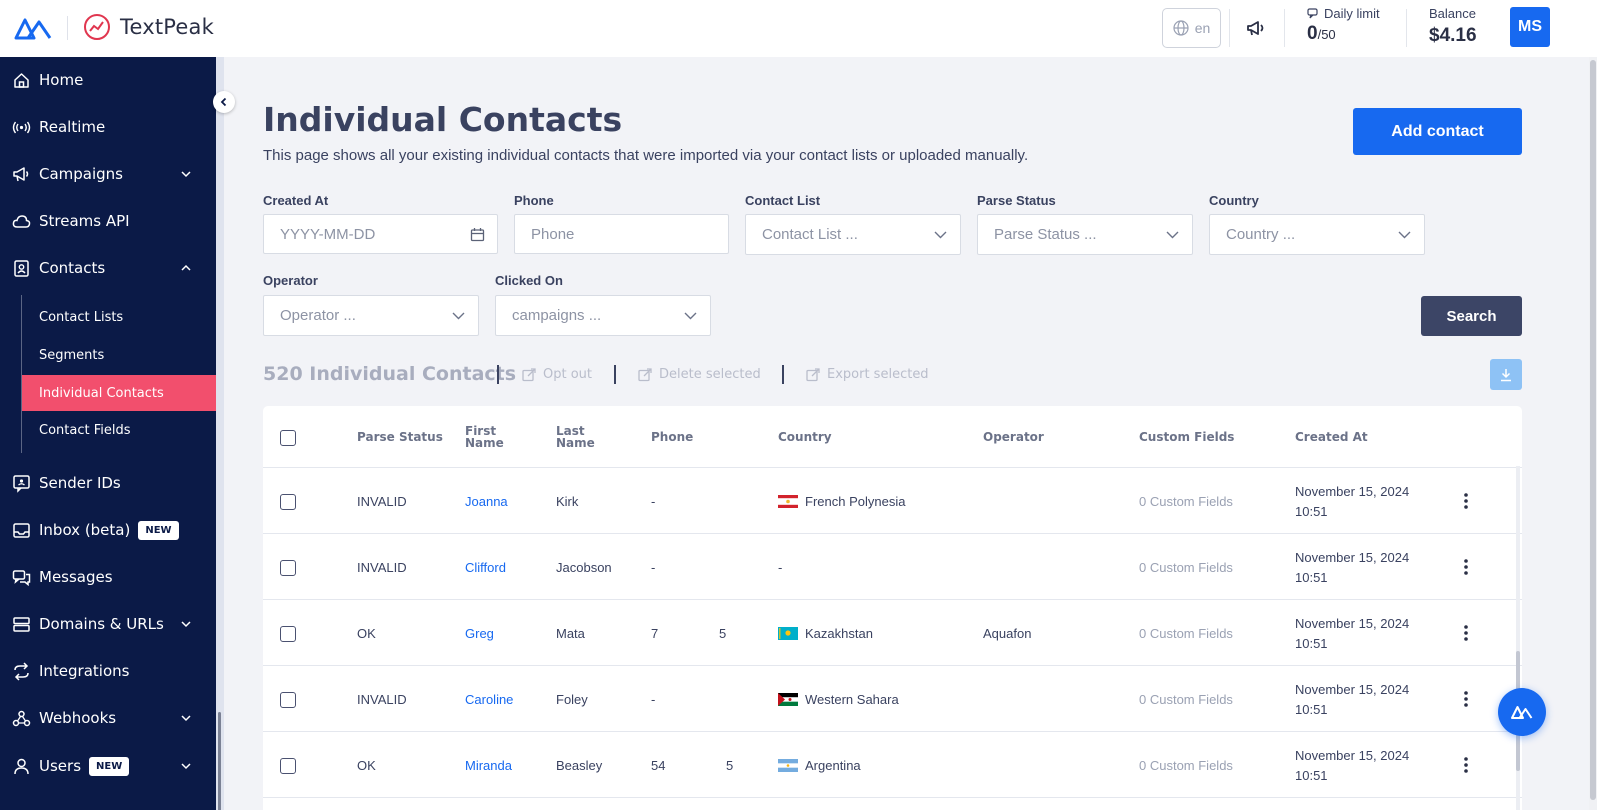 This screenshot has height=810, width=1597. What do you see at coordinates (1007, 633) in the screenshot?
I see `row-operator: Aquafon` at bounding box center [1007, 633].